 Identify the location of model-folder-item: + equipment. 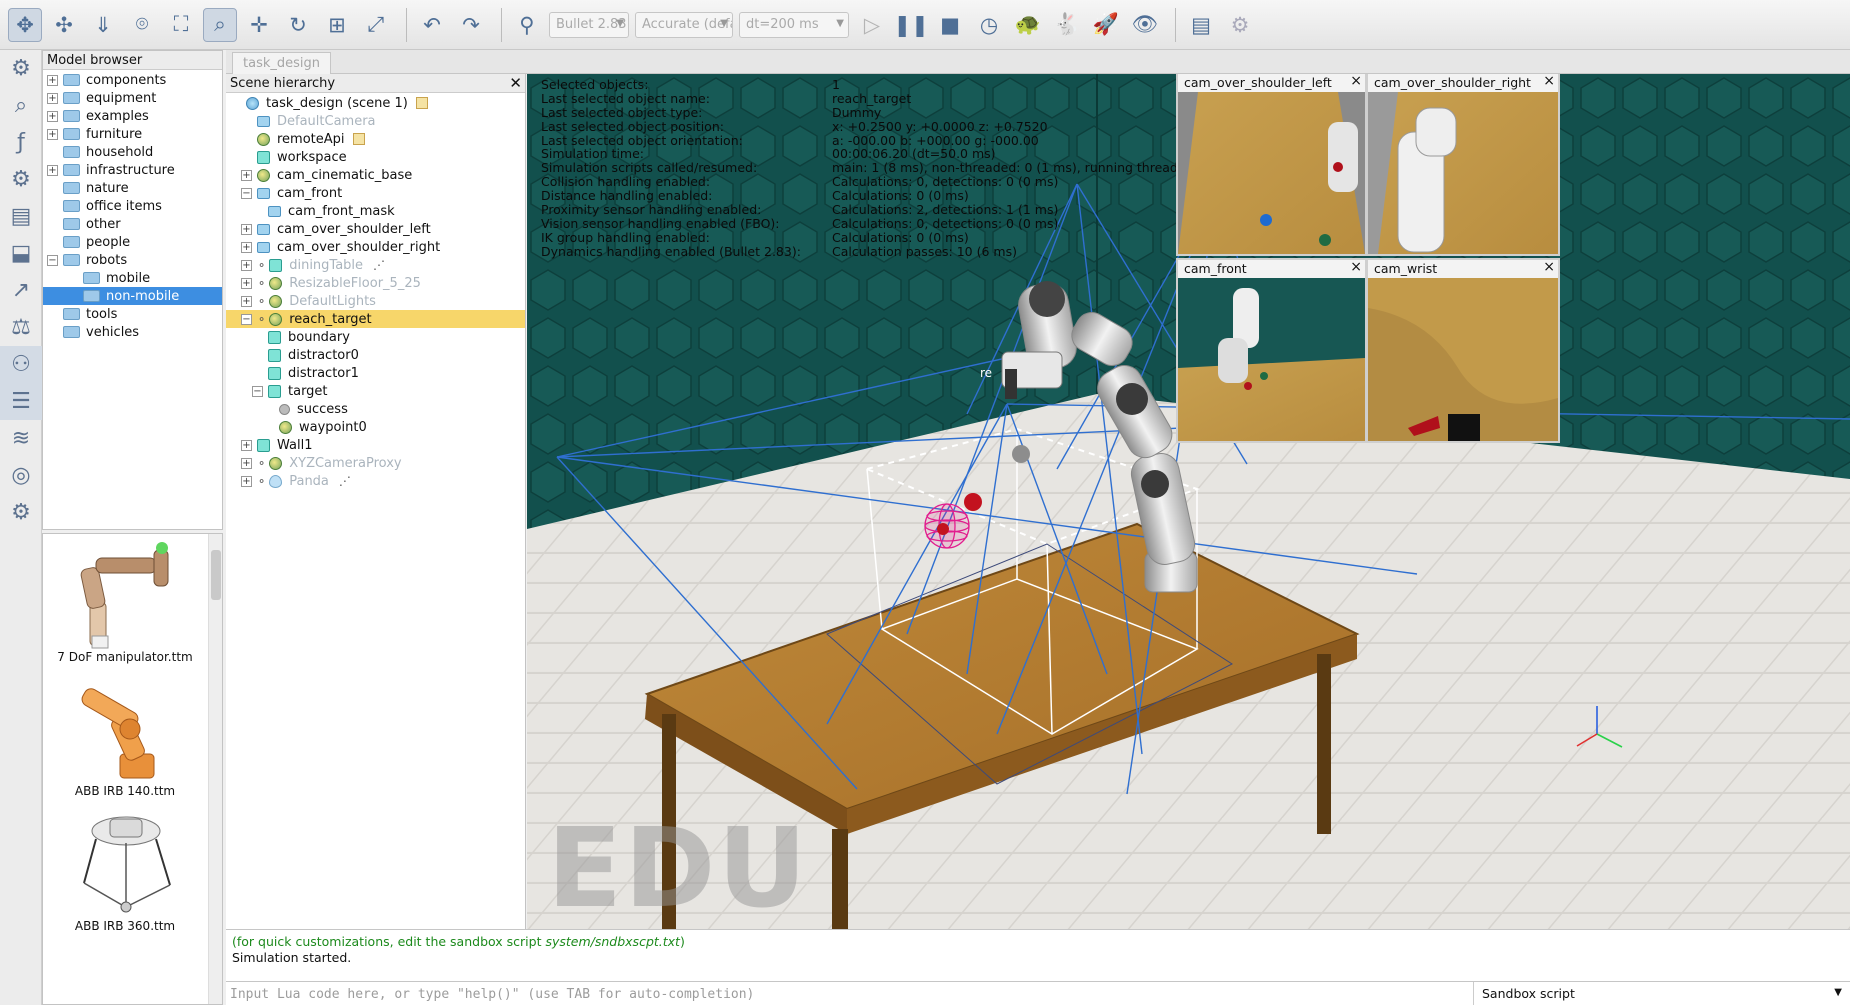
(132, 98).